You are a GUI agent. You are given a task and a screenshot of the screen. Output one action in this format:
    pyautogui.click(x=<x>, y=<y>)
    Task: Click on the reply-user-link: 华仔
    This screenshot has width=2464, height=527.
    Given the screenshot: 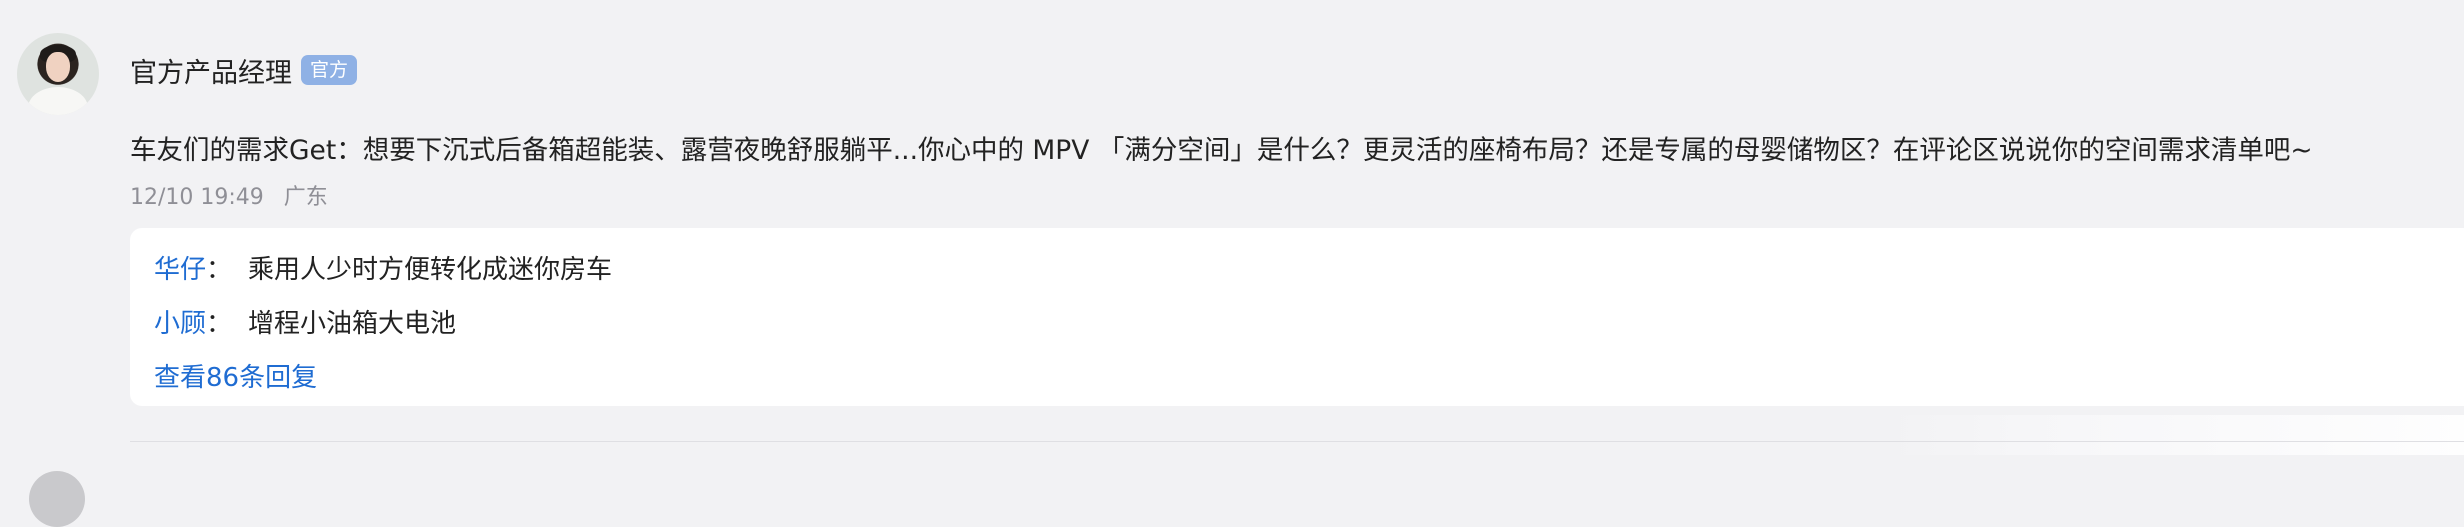 What is the action you would take?
    pyautogui.click(x=180, y=270)
    